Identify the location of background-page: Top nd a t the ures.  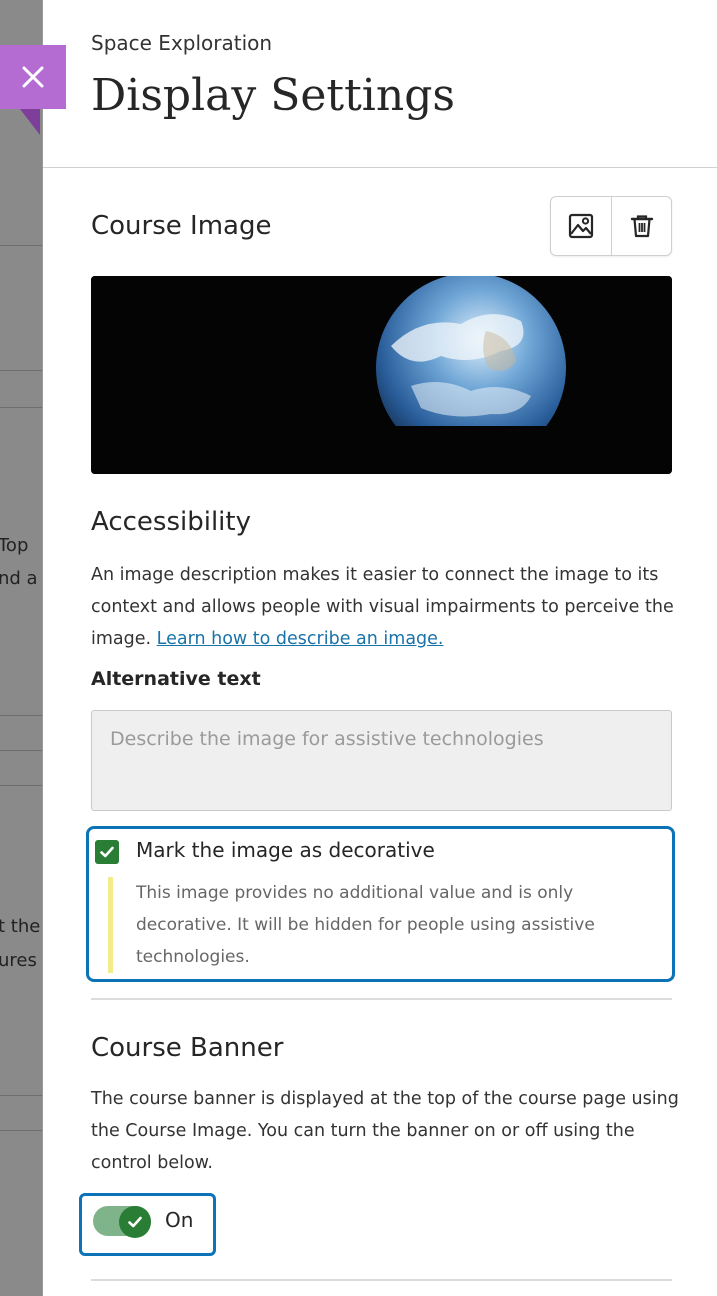
(21, 648).